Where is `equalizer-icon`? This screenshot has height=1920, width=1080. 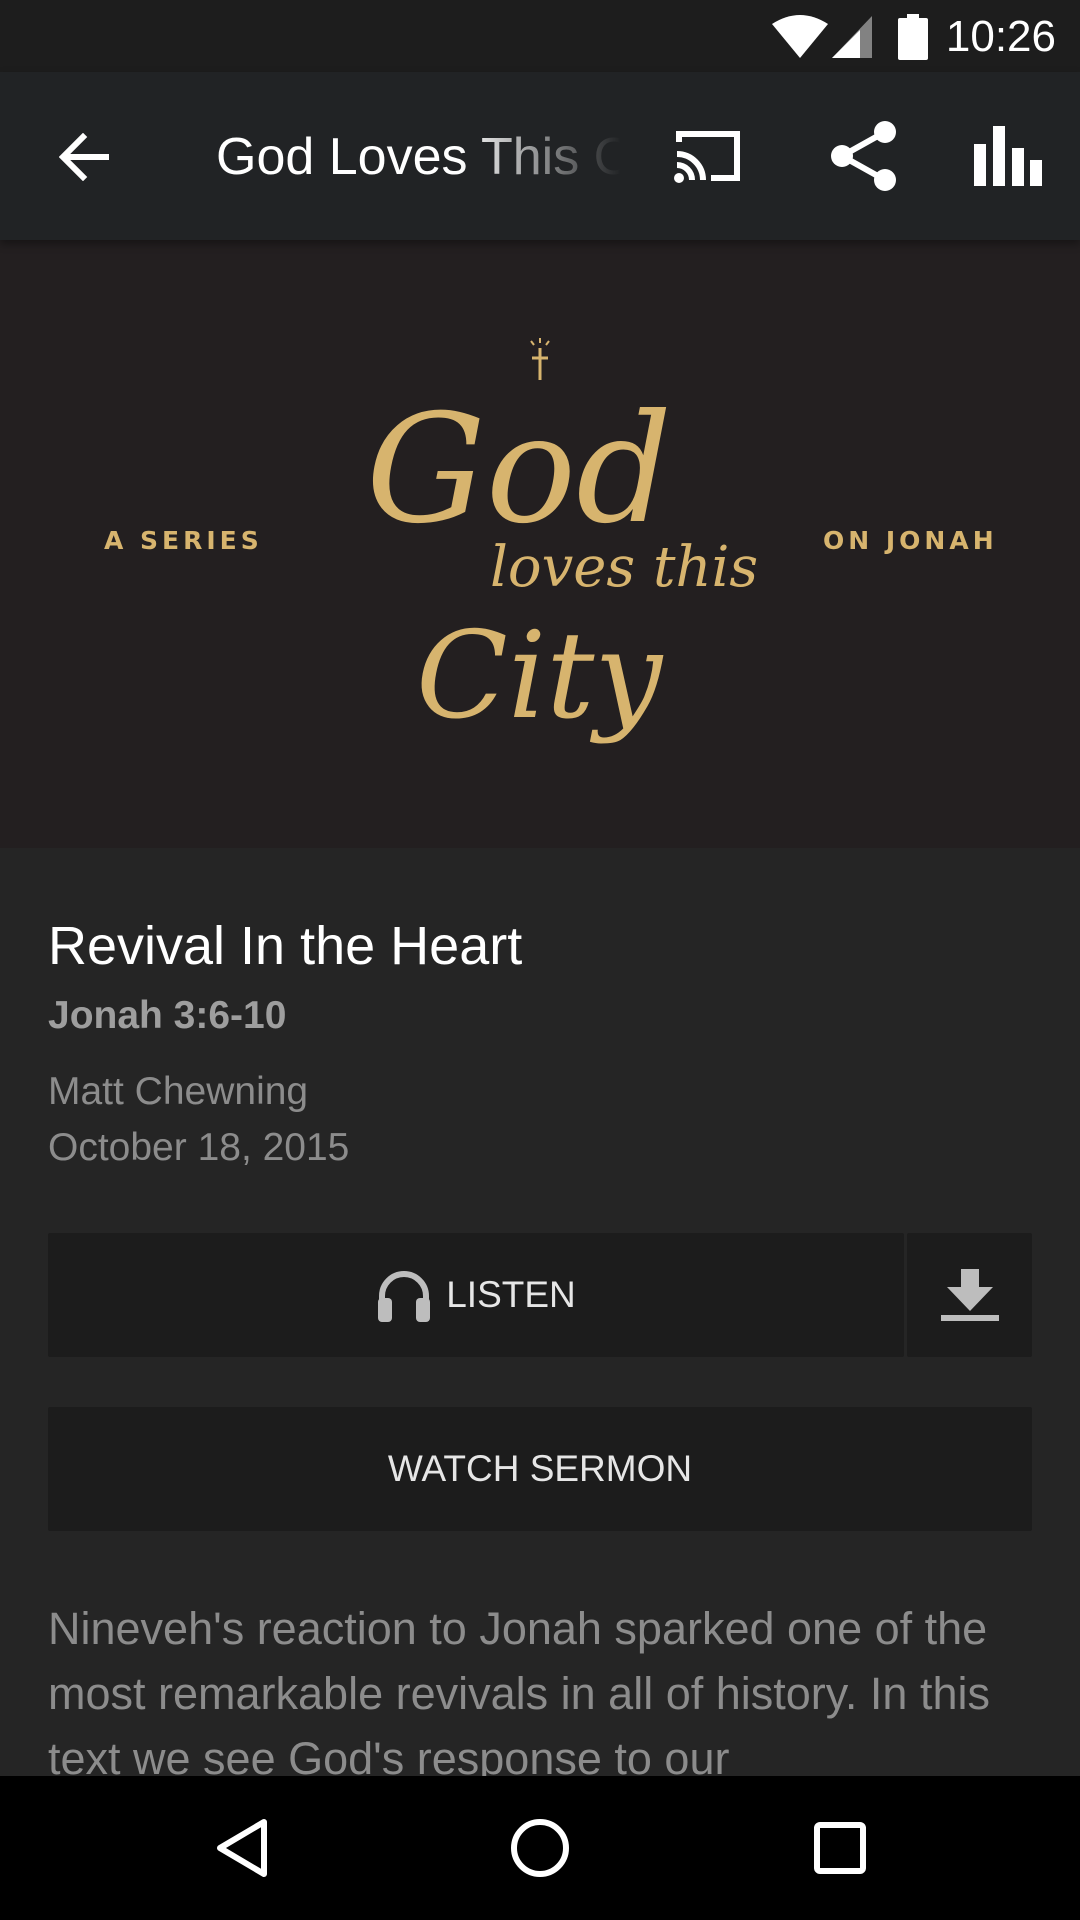
equalizer-icon is located at coordinates (1008, 156).